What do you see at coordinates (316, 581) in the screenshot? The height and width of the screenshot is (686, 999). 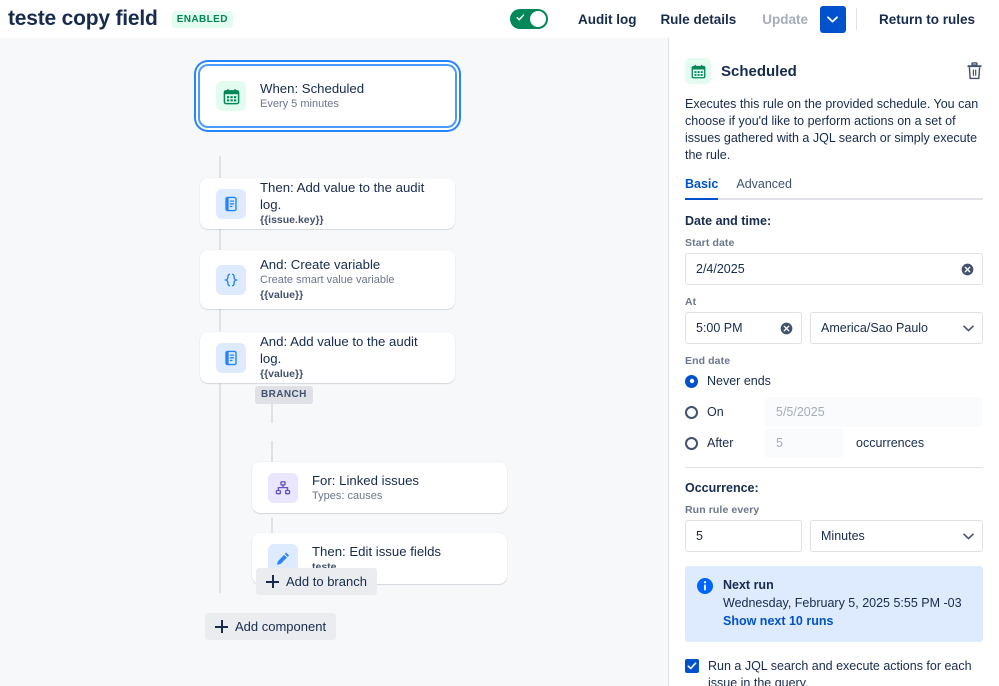 I see `add-to-branch-button: Add to branch` at bounding box center [316, 581].